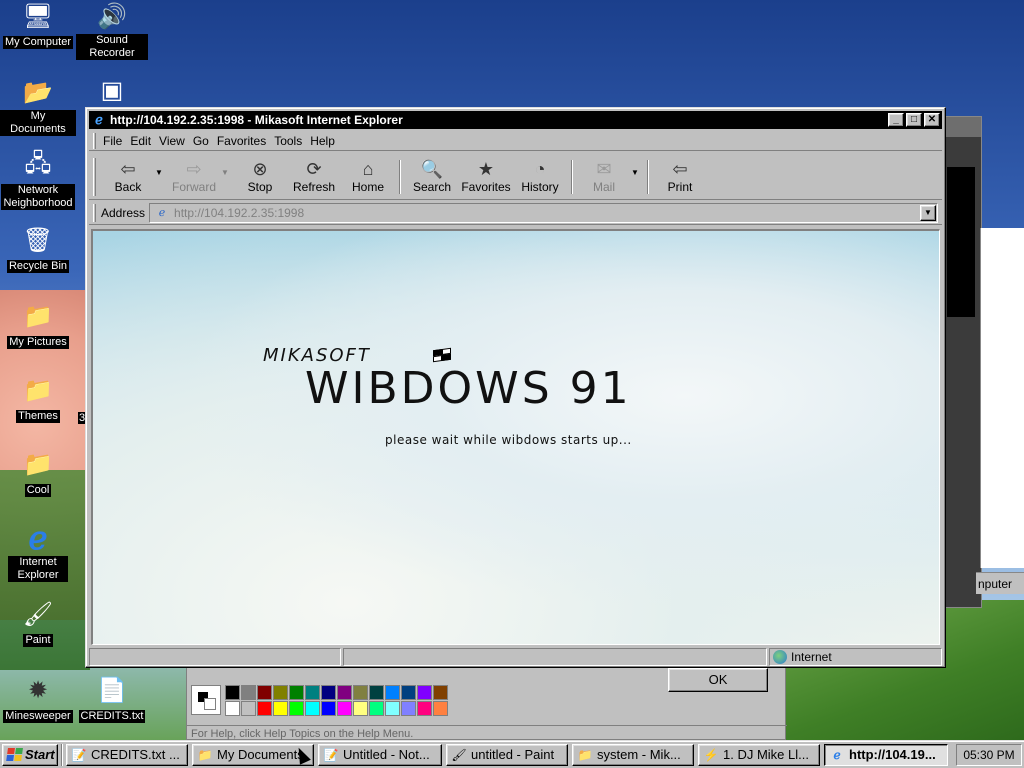 The height and width of the screenshot is (768, 1024). What do you see at coordinates (432, 176) in the screenshot?
I see `search-button: 🔍 Search` at bounding box center [432, 176].